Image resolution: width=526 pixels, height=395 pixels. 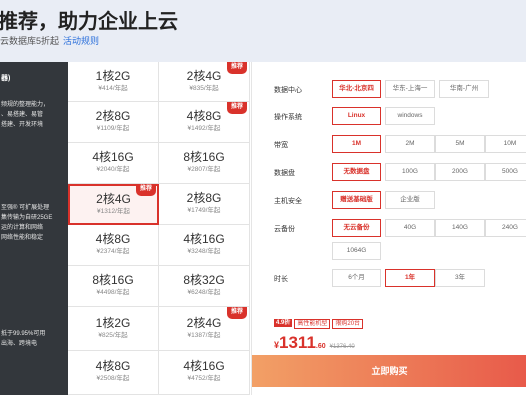 What do you see at coordinates (34, 339) in the screenshot?
I see `category-database: 抵于99.95%可用 出海、跨境电` at bounding box center [34, 339].